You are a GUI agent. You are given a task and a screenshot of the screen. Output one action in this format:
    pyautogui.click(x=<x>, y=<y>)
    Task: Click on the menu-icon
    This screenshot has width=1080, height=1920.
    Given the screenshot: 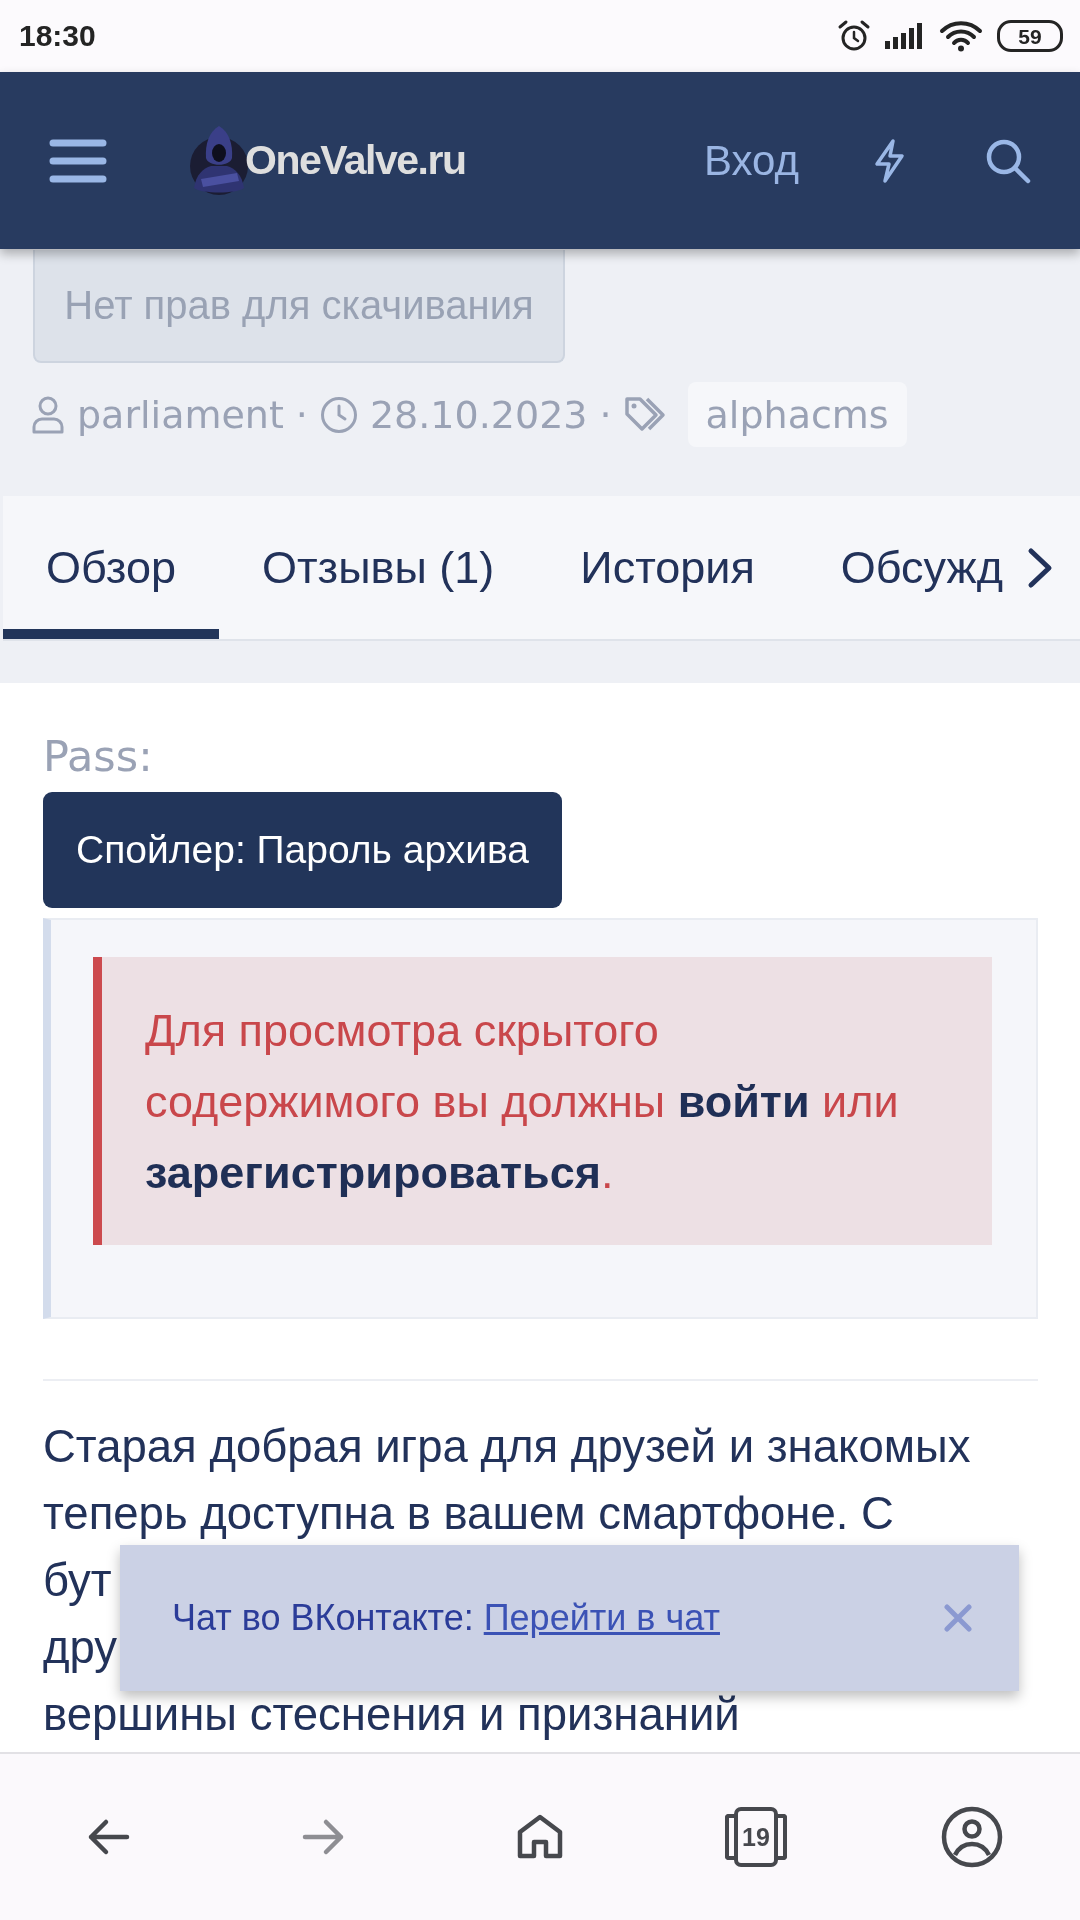 What is the action you would take?
    pyautogui.click(x=78, y=160)
    